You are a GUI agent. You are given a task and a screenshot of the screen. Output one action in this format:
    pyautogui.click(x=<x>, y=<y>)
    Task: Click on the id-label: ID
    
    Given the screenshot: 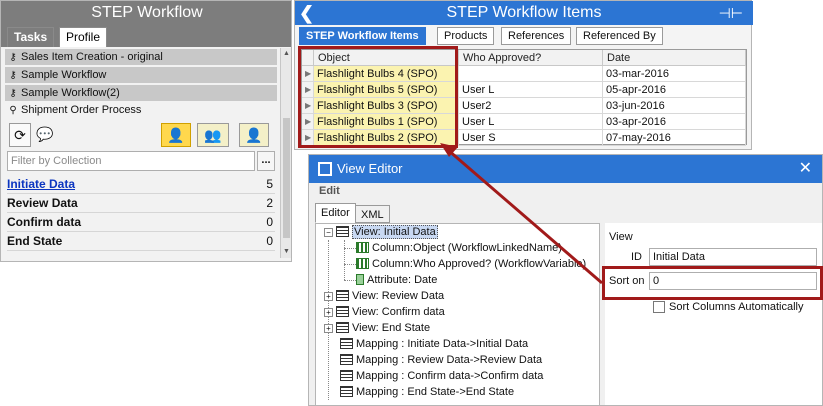 What is the action you would take?
    pyautogui.click(x=636, y=257)
    